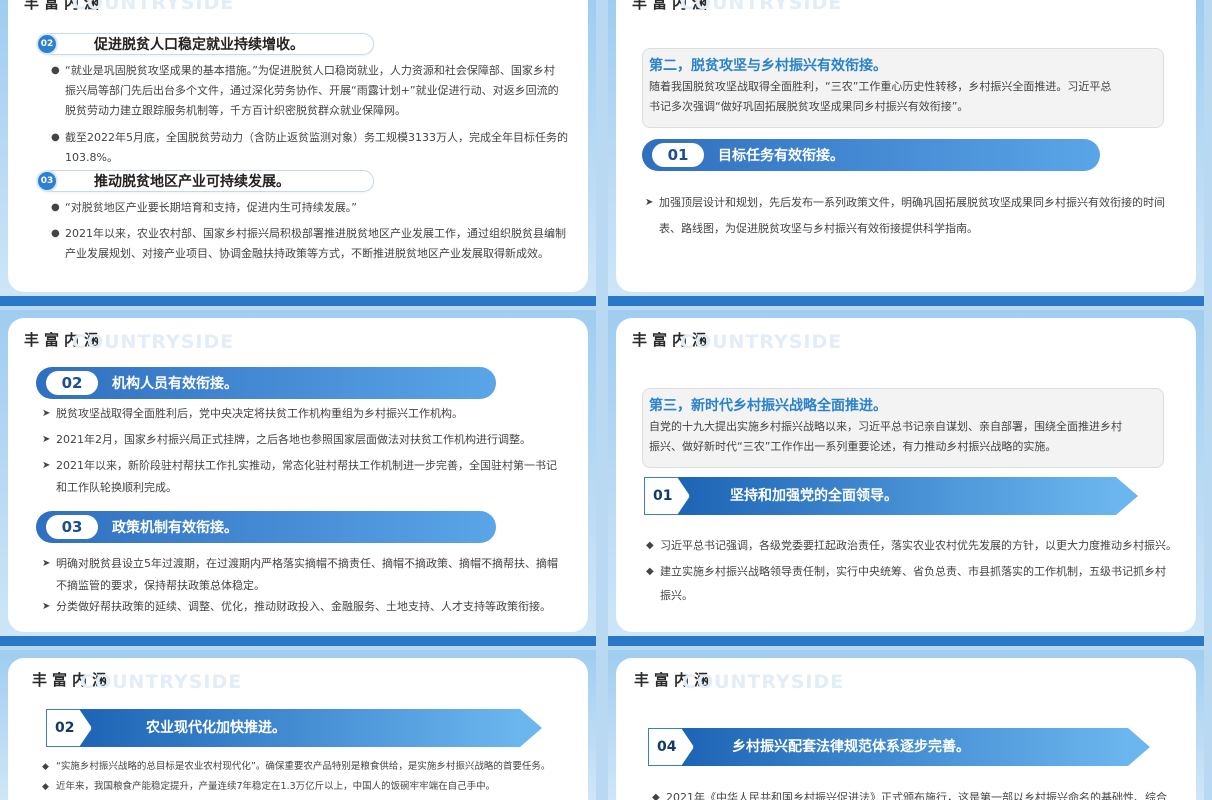  What do you see at coordinates (871, 155) in the screenshot?
I see `heading-bar: 01 目标任务有效衔接。` at bounding box center [871, 155].